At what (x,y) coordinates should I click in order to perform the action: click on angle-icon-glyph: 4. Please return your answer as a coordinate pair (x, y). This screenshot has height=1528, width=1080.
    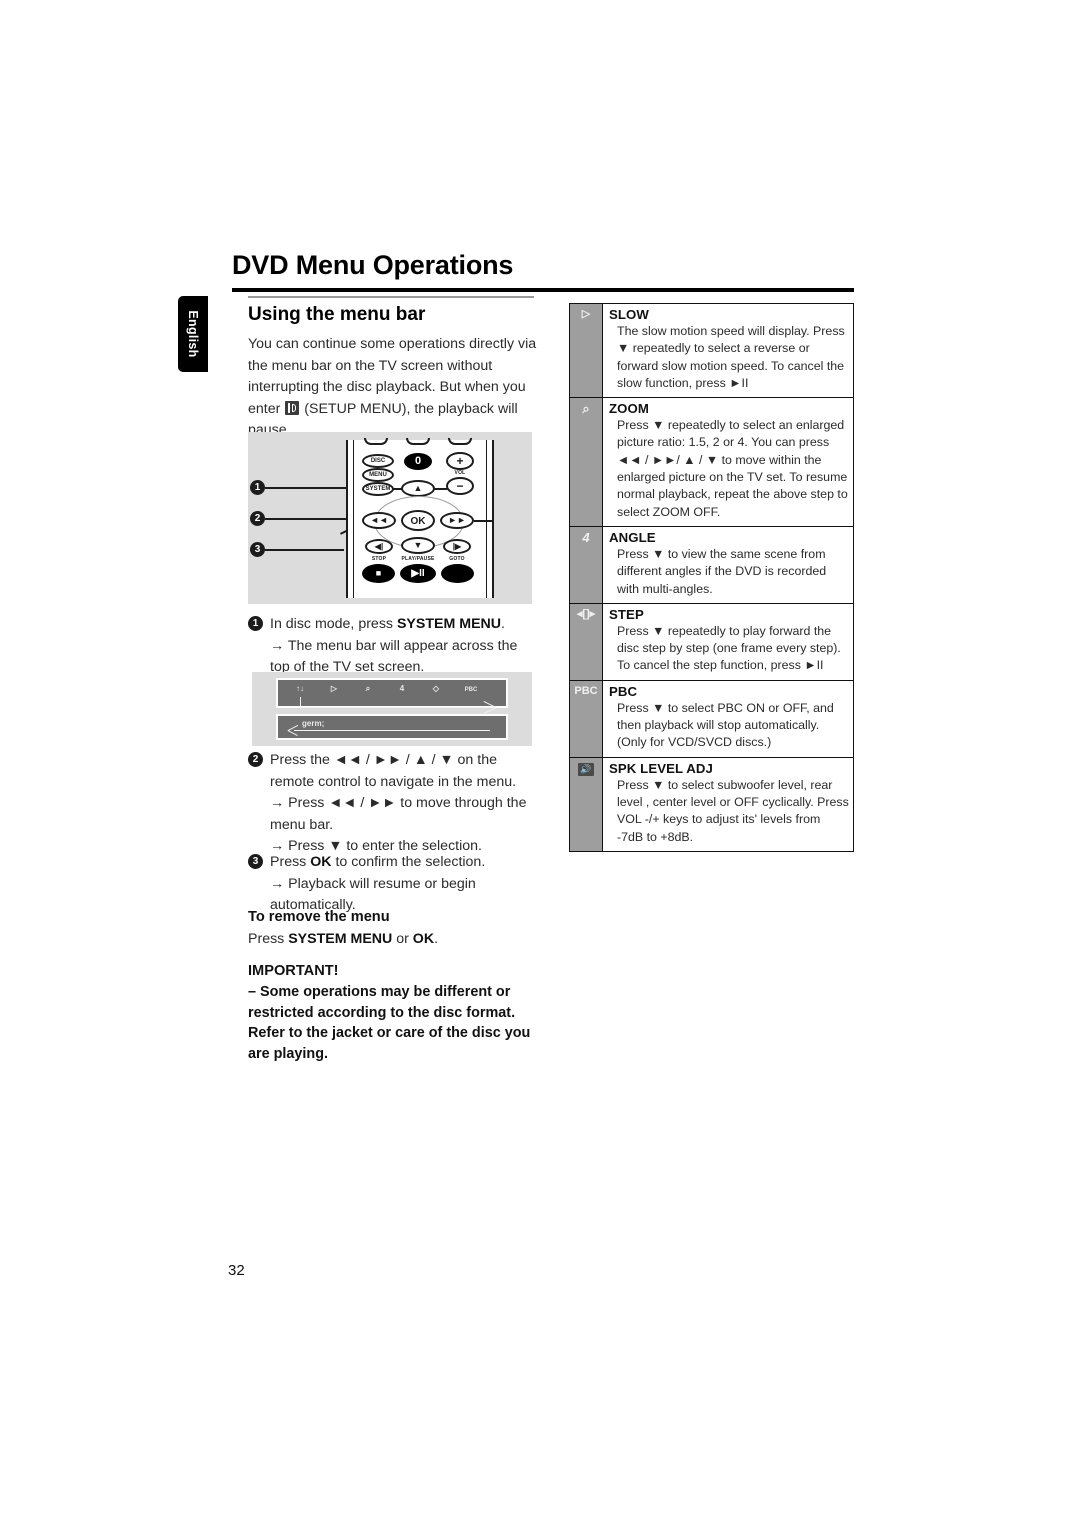
    Looking at the image, I should click on (586, 537).